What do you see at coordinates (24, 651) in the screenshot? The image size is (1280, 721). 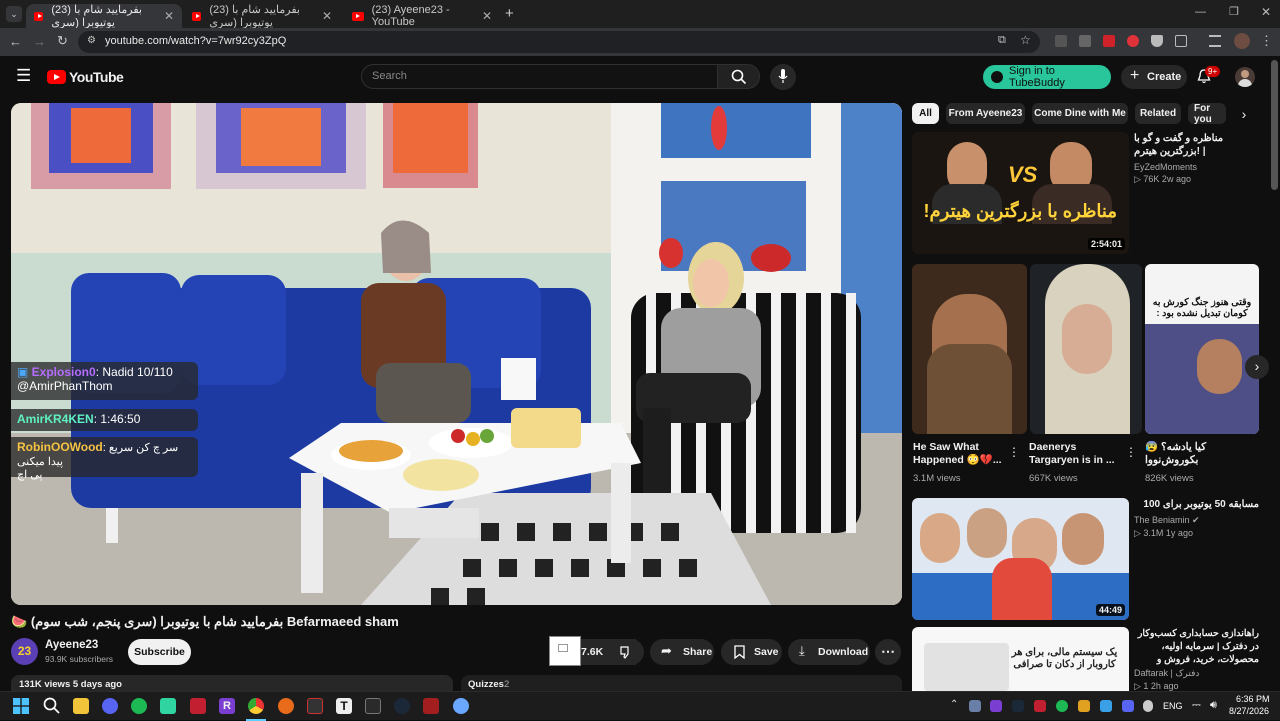 I see `channel-avatar: 23` at bounding box center [24, 651].